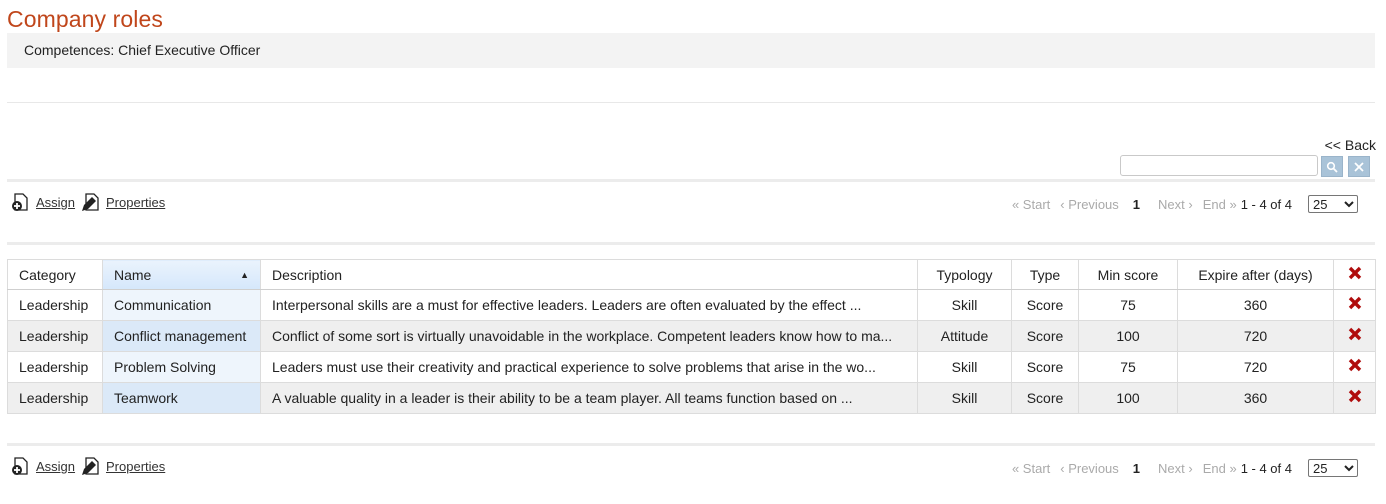  Describe the element at coordinates (181, 398) in the screenshot. I see `cell-name: Teamwork` at that location.